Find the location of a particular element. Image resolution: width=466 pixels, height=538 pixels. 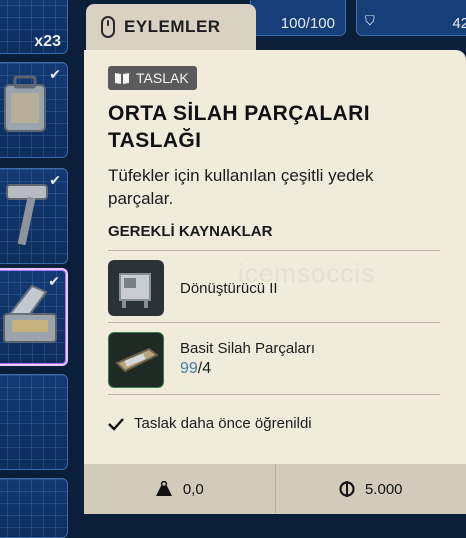

badge-label: TASLAK is located at coordinates (162, 78).